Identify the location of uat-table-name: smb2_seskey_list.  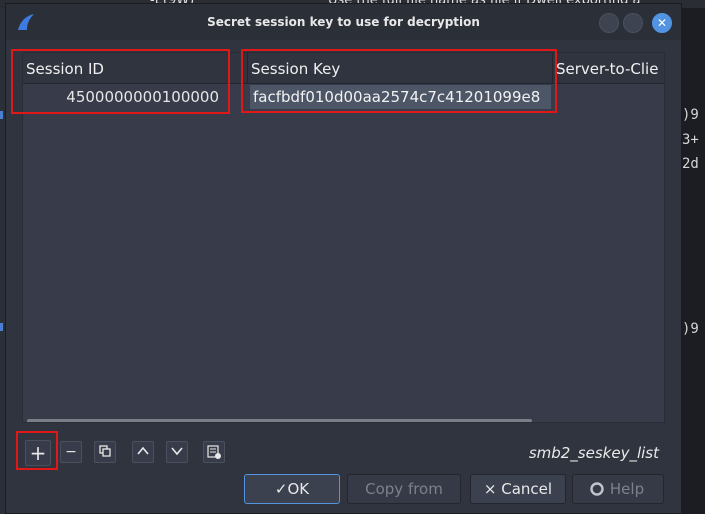
(593, 453).